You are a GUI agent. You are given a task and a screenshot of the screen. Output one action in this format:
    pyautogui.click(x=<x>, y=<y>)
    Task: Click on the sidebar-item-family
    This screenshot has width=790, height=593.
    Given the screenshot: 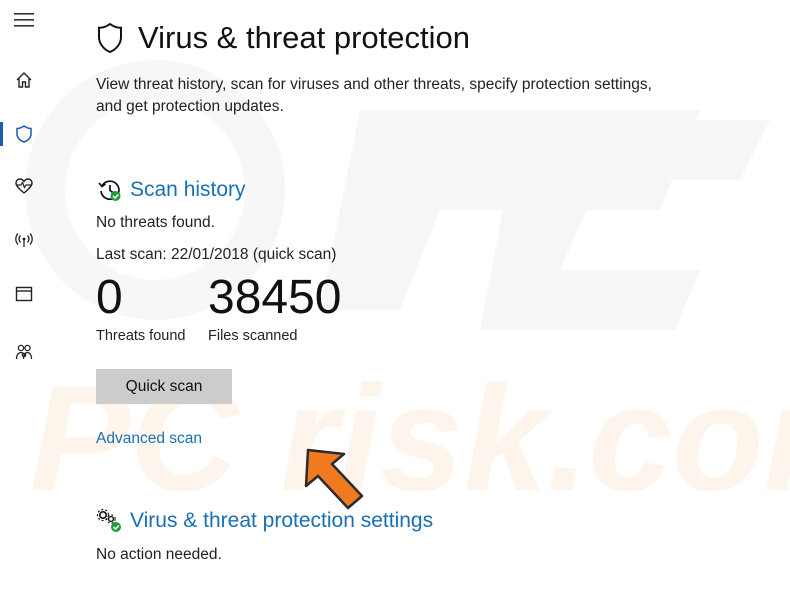 What is the action you would take?
    pyautogui.click(x=24, y=352)
    